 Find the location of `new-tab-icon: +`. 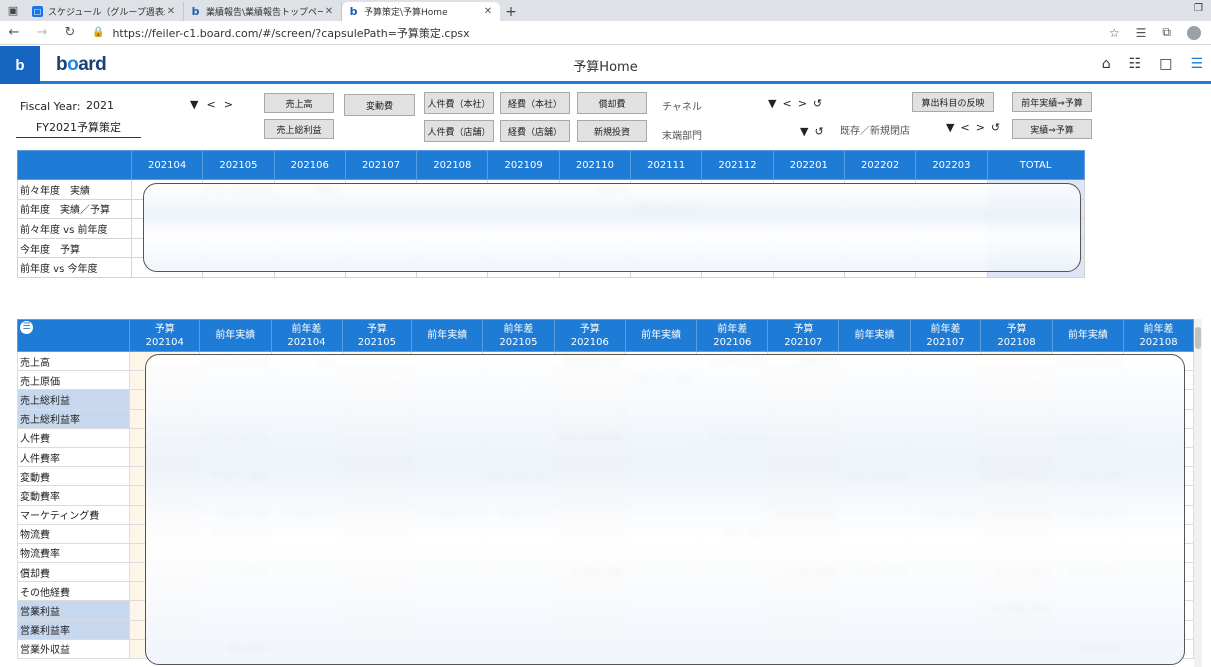

new-tab-icon: + is located at coordinates (511, 11).